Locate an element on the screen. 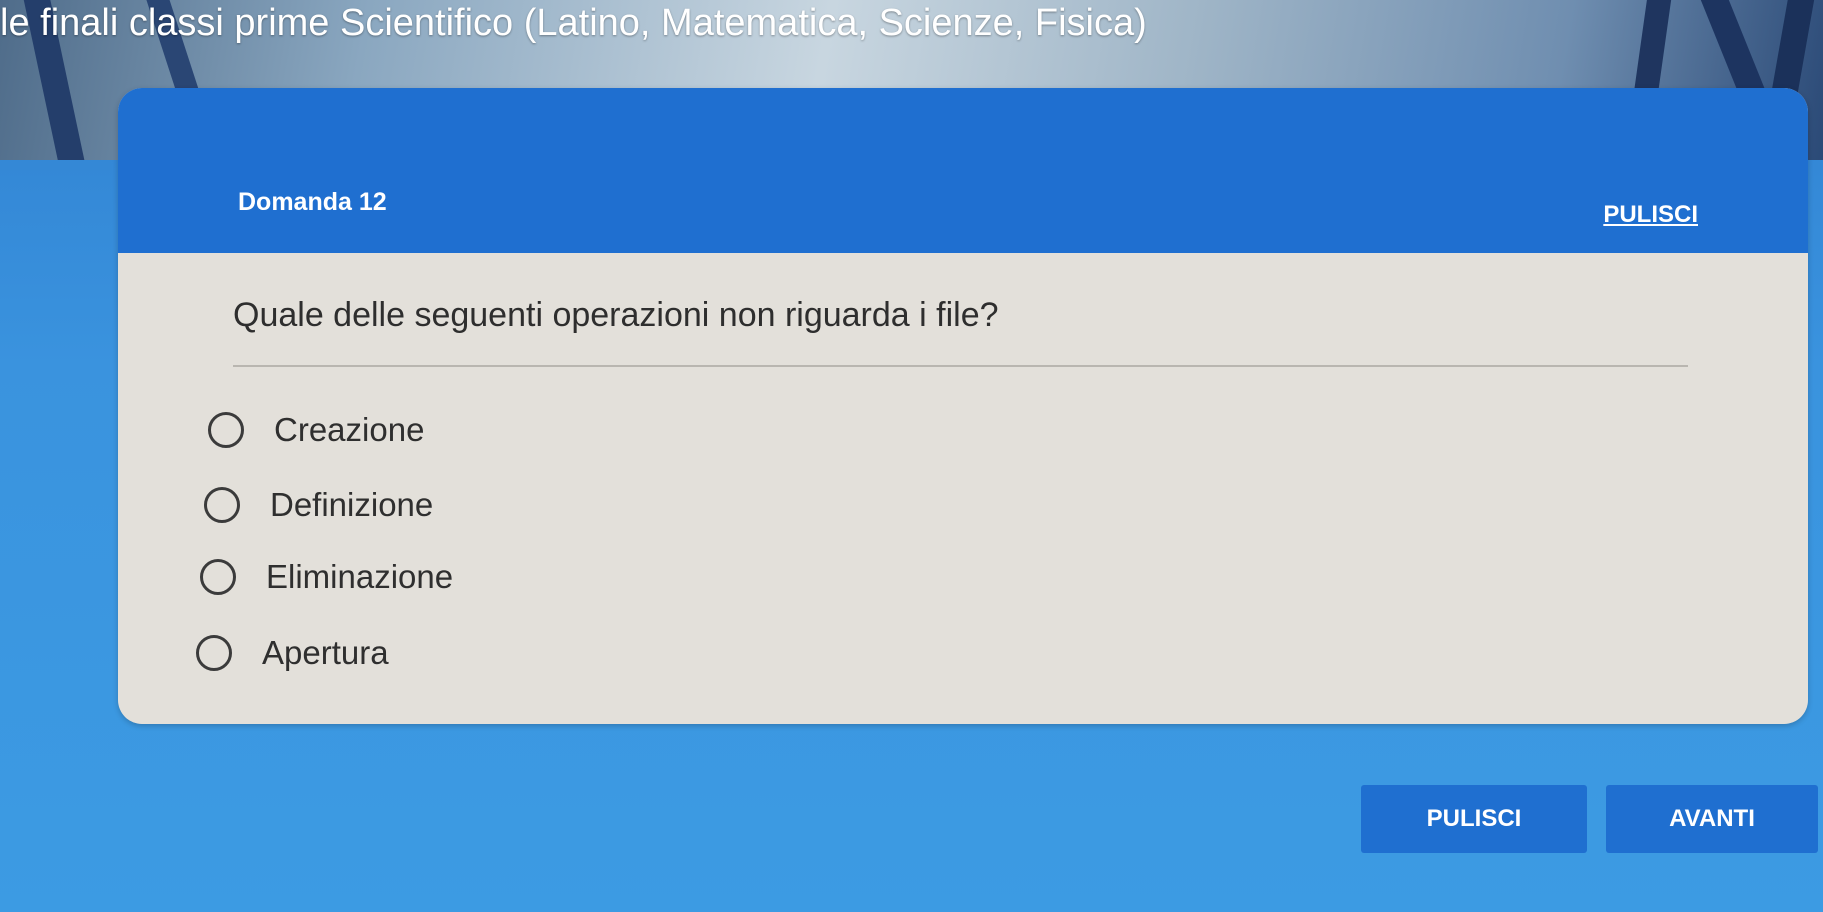  answer-option-label: Definizione is located at coordinates (352, 504).